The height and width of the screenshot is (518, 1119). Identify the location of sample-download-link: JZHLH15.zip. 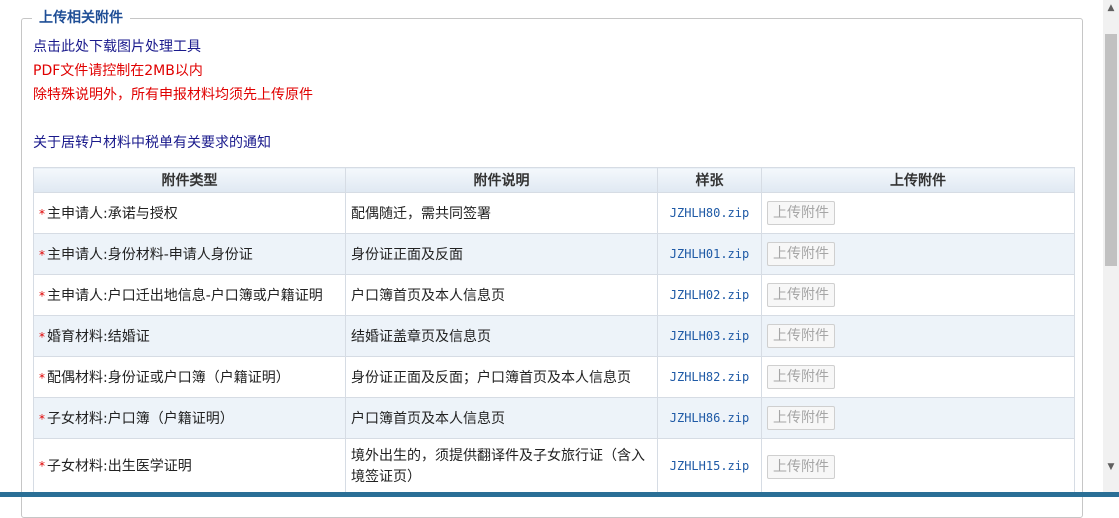
(709, 466).